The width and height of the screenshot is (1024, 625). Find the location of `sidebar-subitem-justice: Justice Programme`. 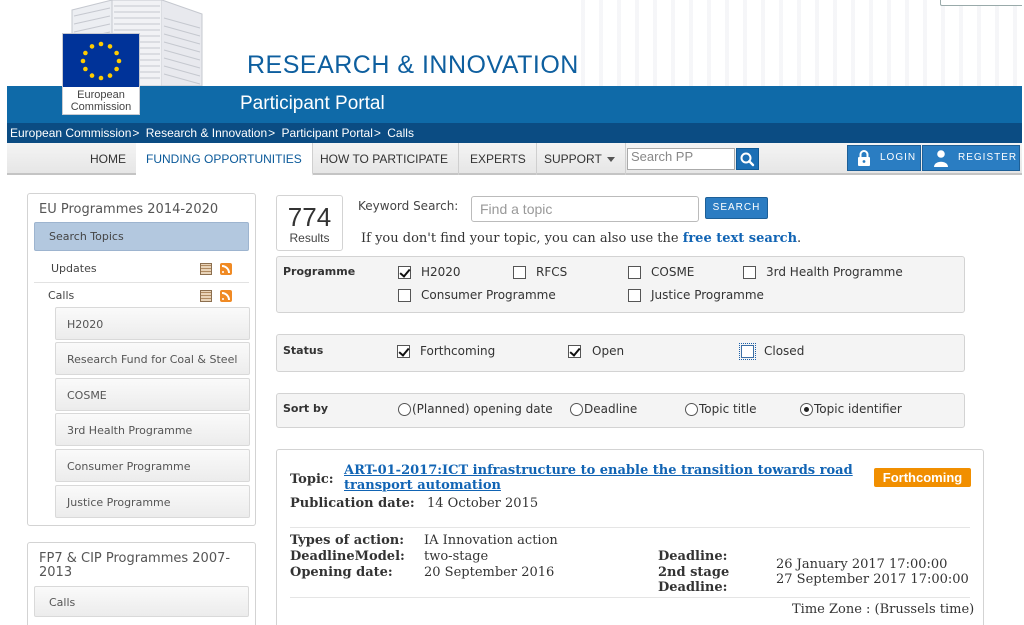

sidebar-subitem-justice: Justice Programme is located at coordinates (152, 501).